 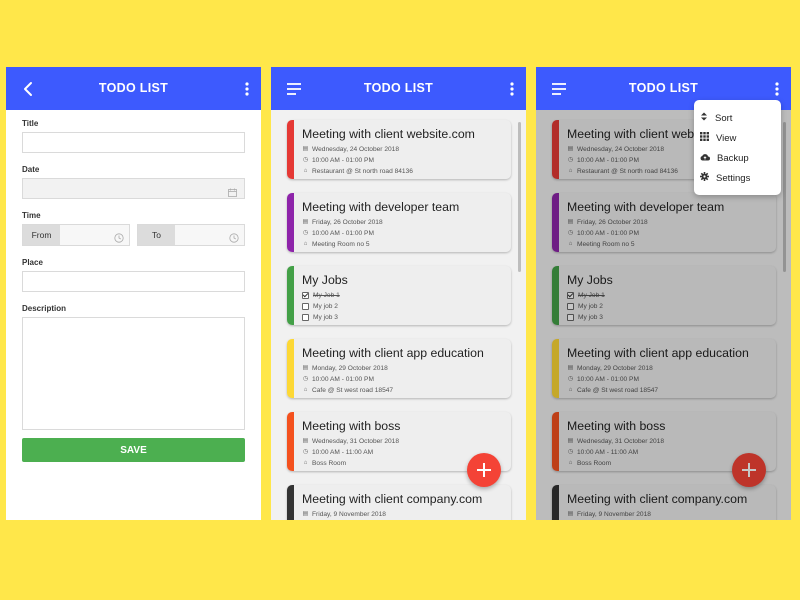 I want to click on card-title: Meeting with client company.com, so click(x=392, y=499).